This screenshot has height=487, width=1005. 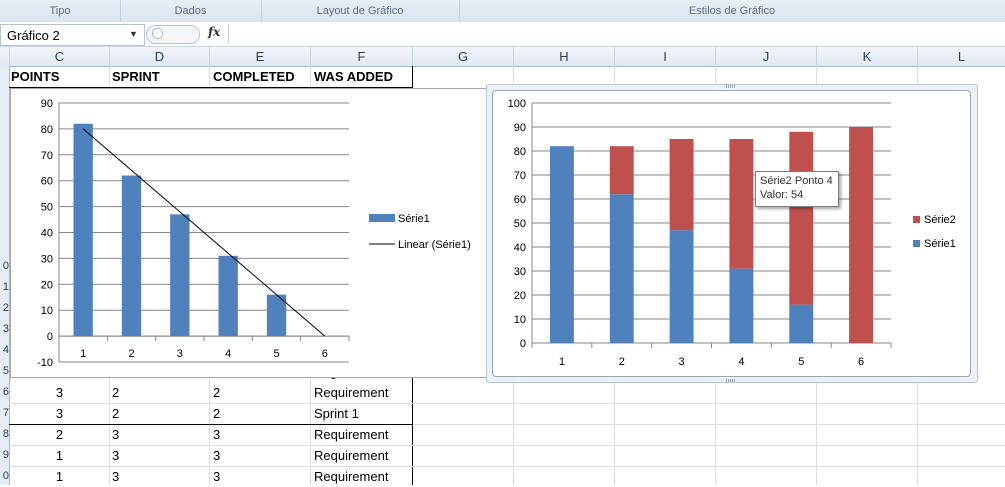 What do you see at coordinates (665, 56) in the screenshot?
I see `column-header-i: I` at bounding box center [665, 56].